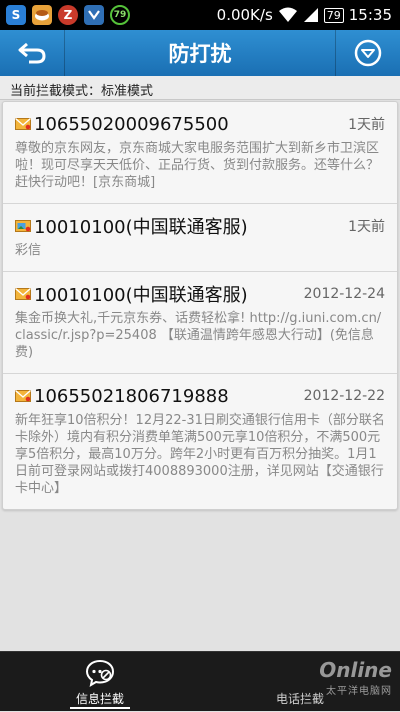 This screenshot has height=712, width=400. Describe the element at coordinates (131, 396) in the screenshot. I see `message-sender: 10655021806719888` at that location.